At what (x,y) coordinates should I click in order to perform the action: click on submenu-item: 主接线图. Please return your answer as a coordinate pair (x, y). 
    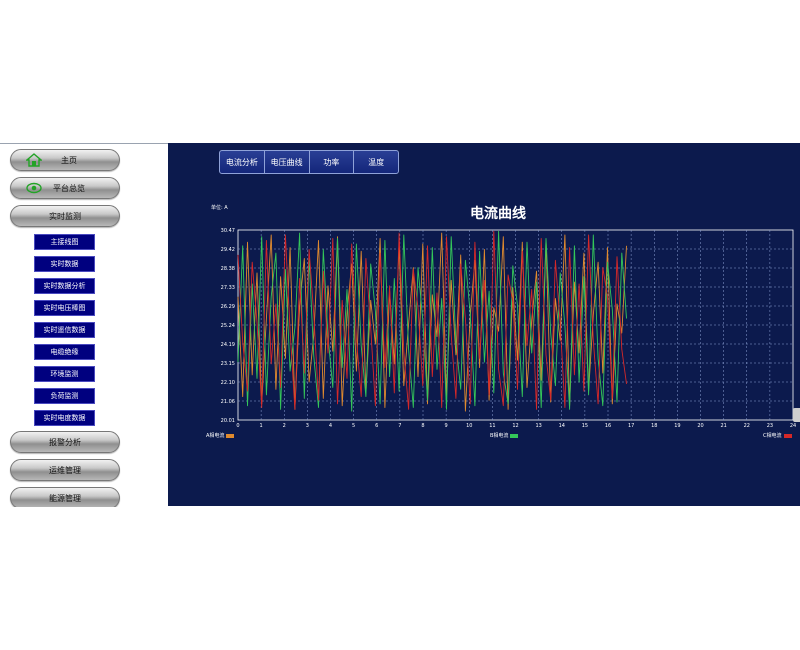
    Looking at the image, I should click on (64, 242).